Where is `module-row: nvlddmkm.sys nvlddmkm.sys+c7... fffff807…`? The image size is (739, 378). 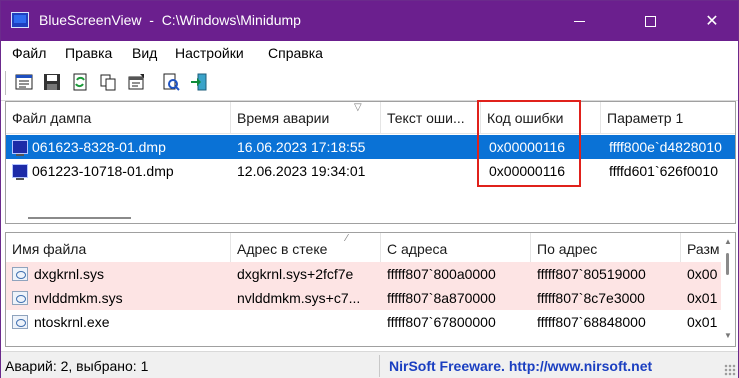
module-row: nvlddmkm.sys nvlddmkm.sys+c7... fffff807… is located at coordinates (370, 298).